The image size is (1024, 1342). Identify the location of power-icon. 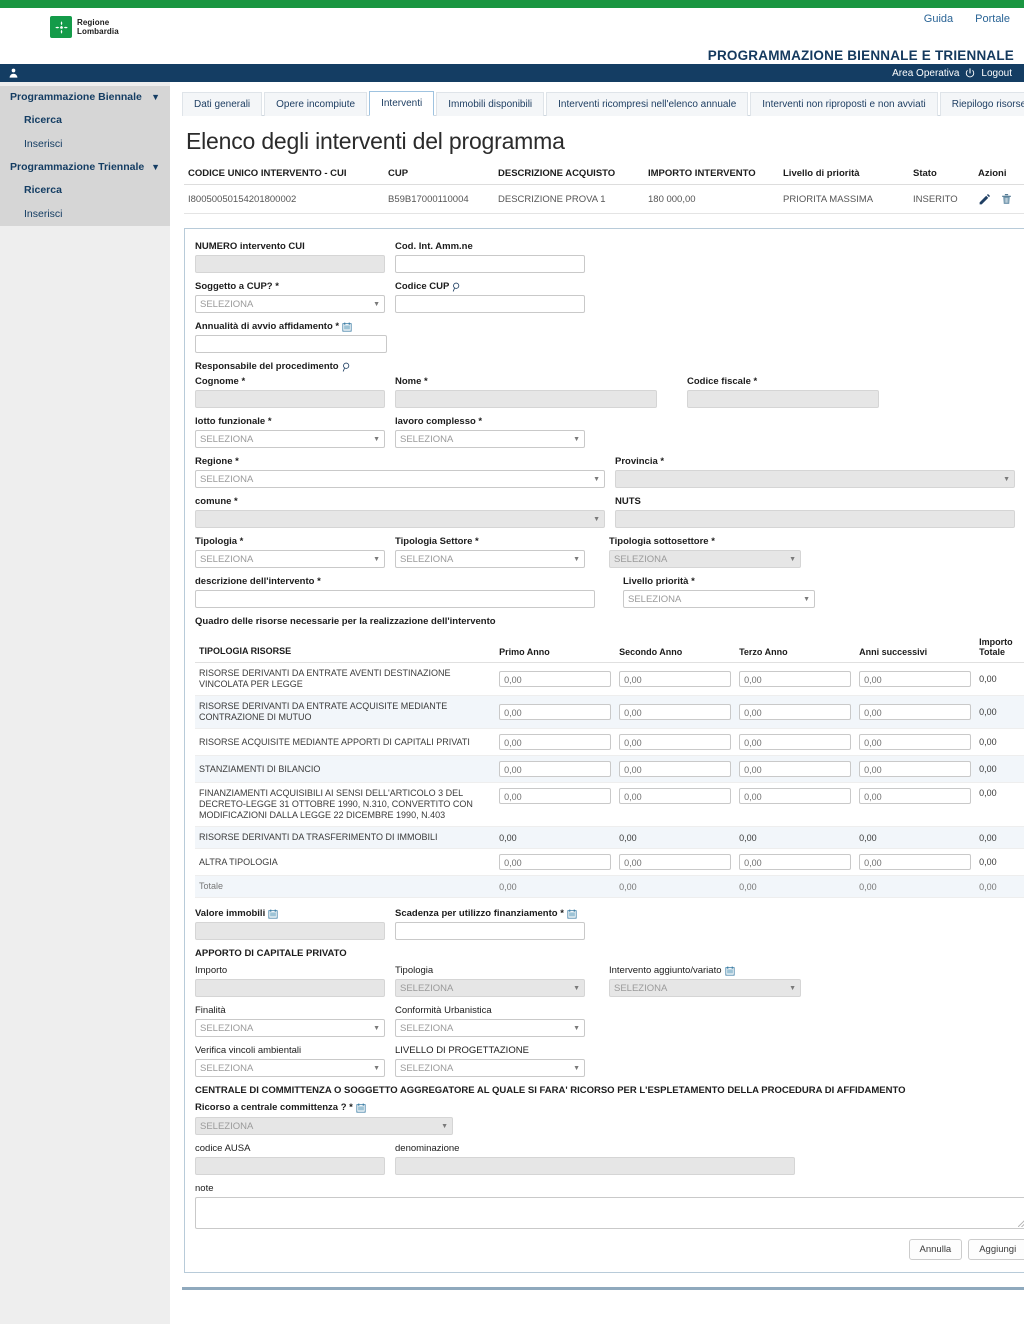
(970, 73).